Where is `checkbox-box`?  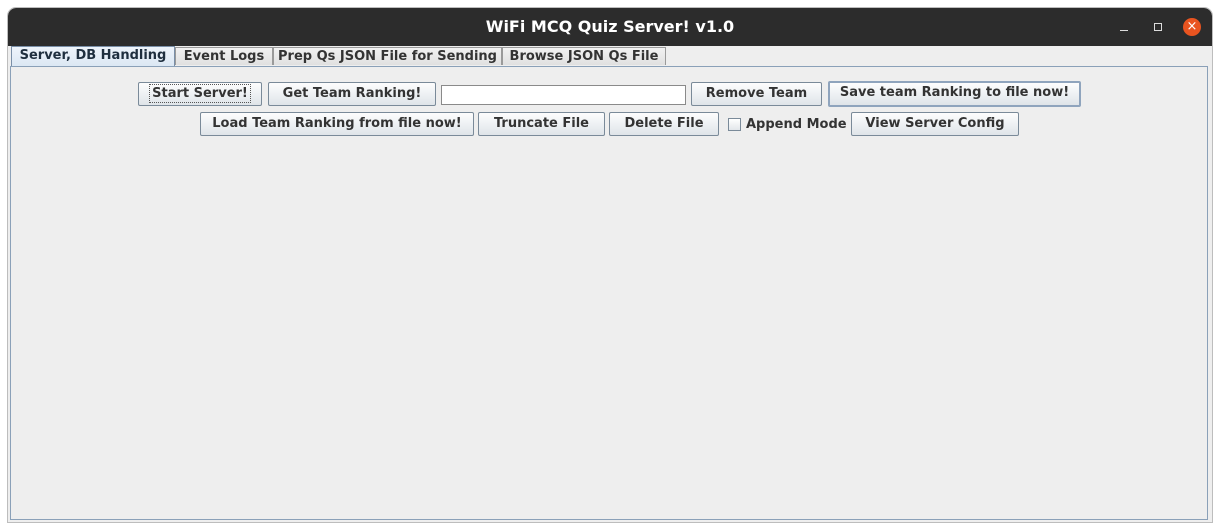 checkbox-box is located at coordinates (734, 124).